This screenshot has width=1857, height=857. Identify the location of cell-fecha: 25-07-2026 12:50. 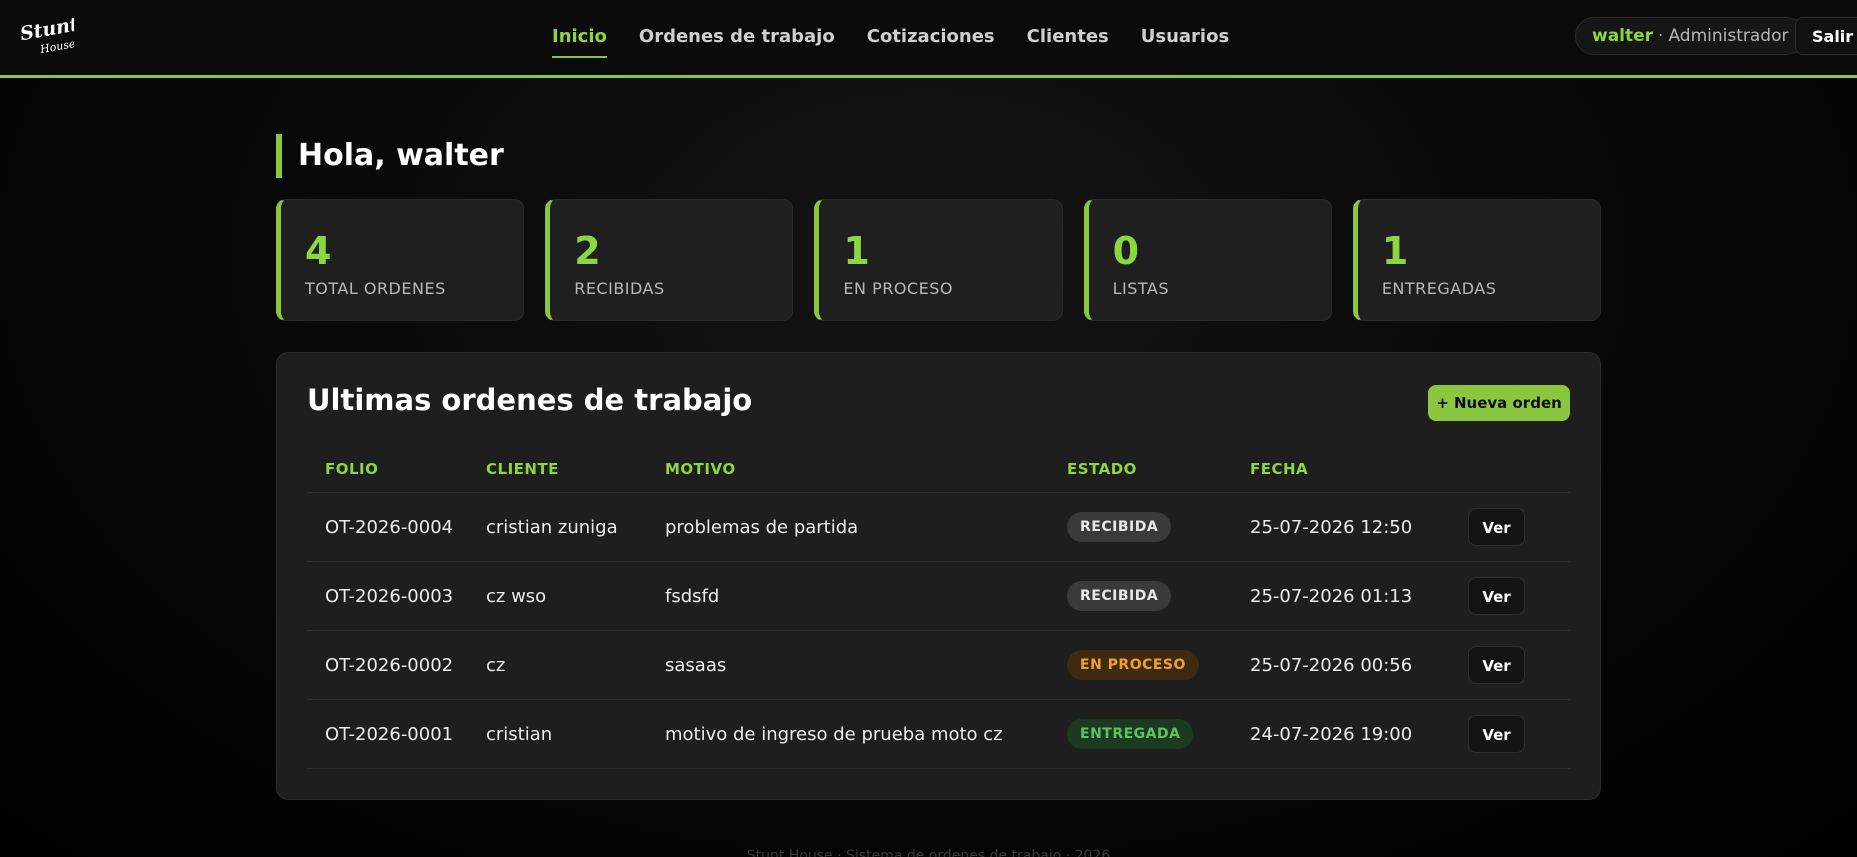
(1331, 527).